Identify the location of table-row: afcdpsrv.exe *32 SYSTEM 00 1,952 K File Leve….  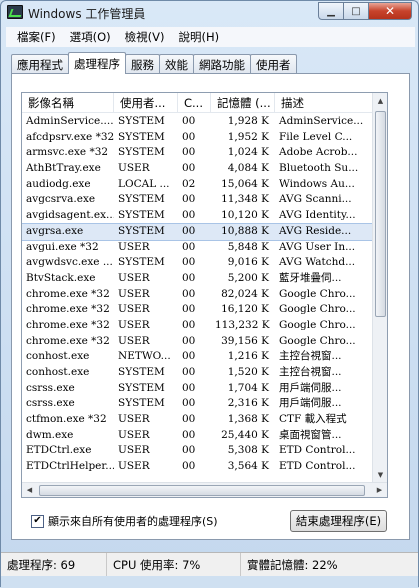
(197, 138).